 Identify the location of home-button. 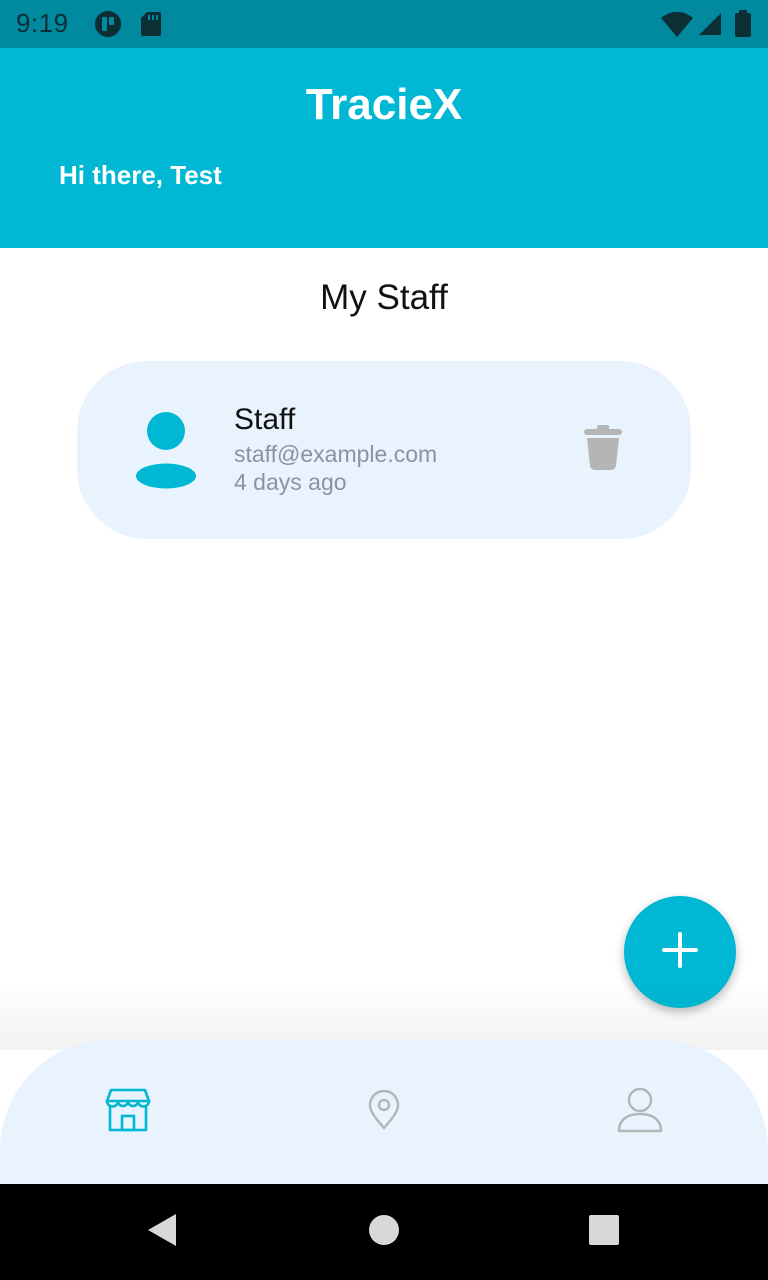
(384, 1232).